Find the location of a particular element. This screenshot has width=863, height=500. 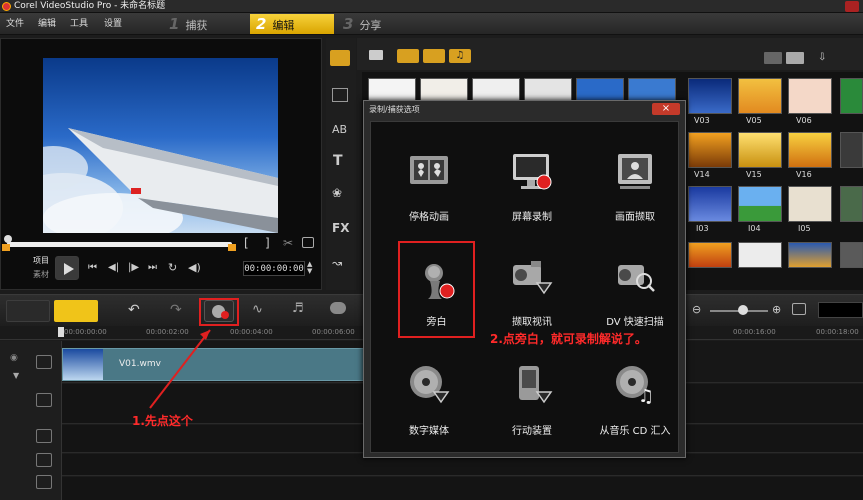

annotation-step2: 2.点旁白，就可录制解说了。 is located at coordinates (568, 339).